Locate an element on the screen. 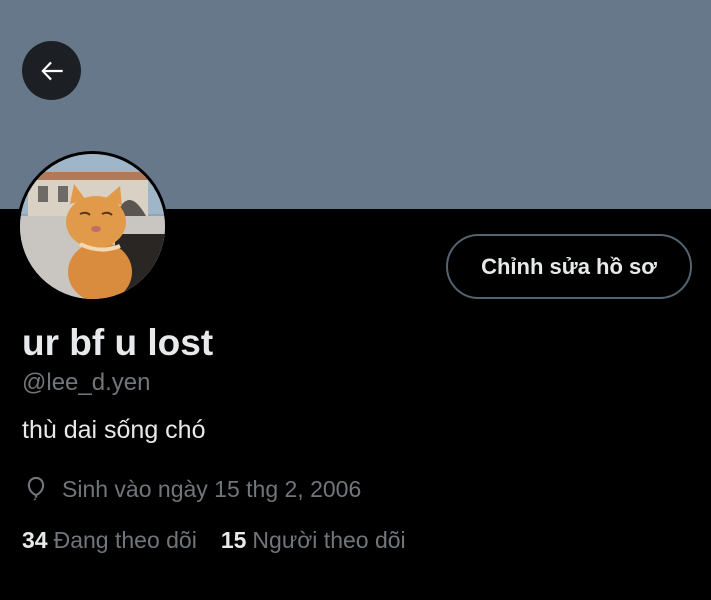  avatar is located at coordinates (92, 226).